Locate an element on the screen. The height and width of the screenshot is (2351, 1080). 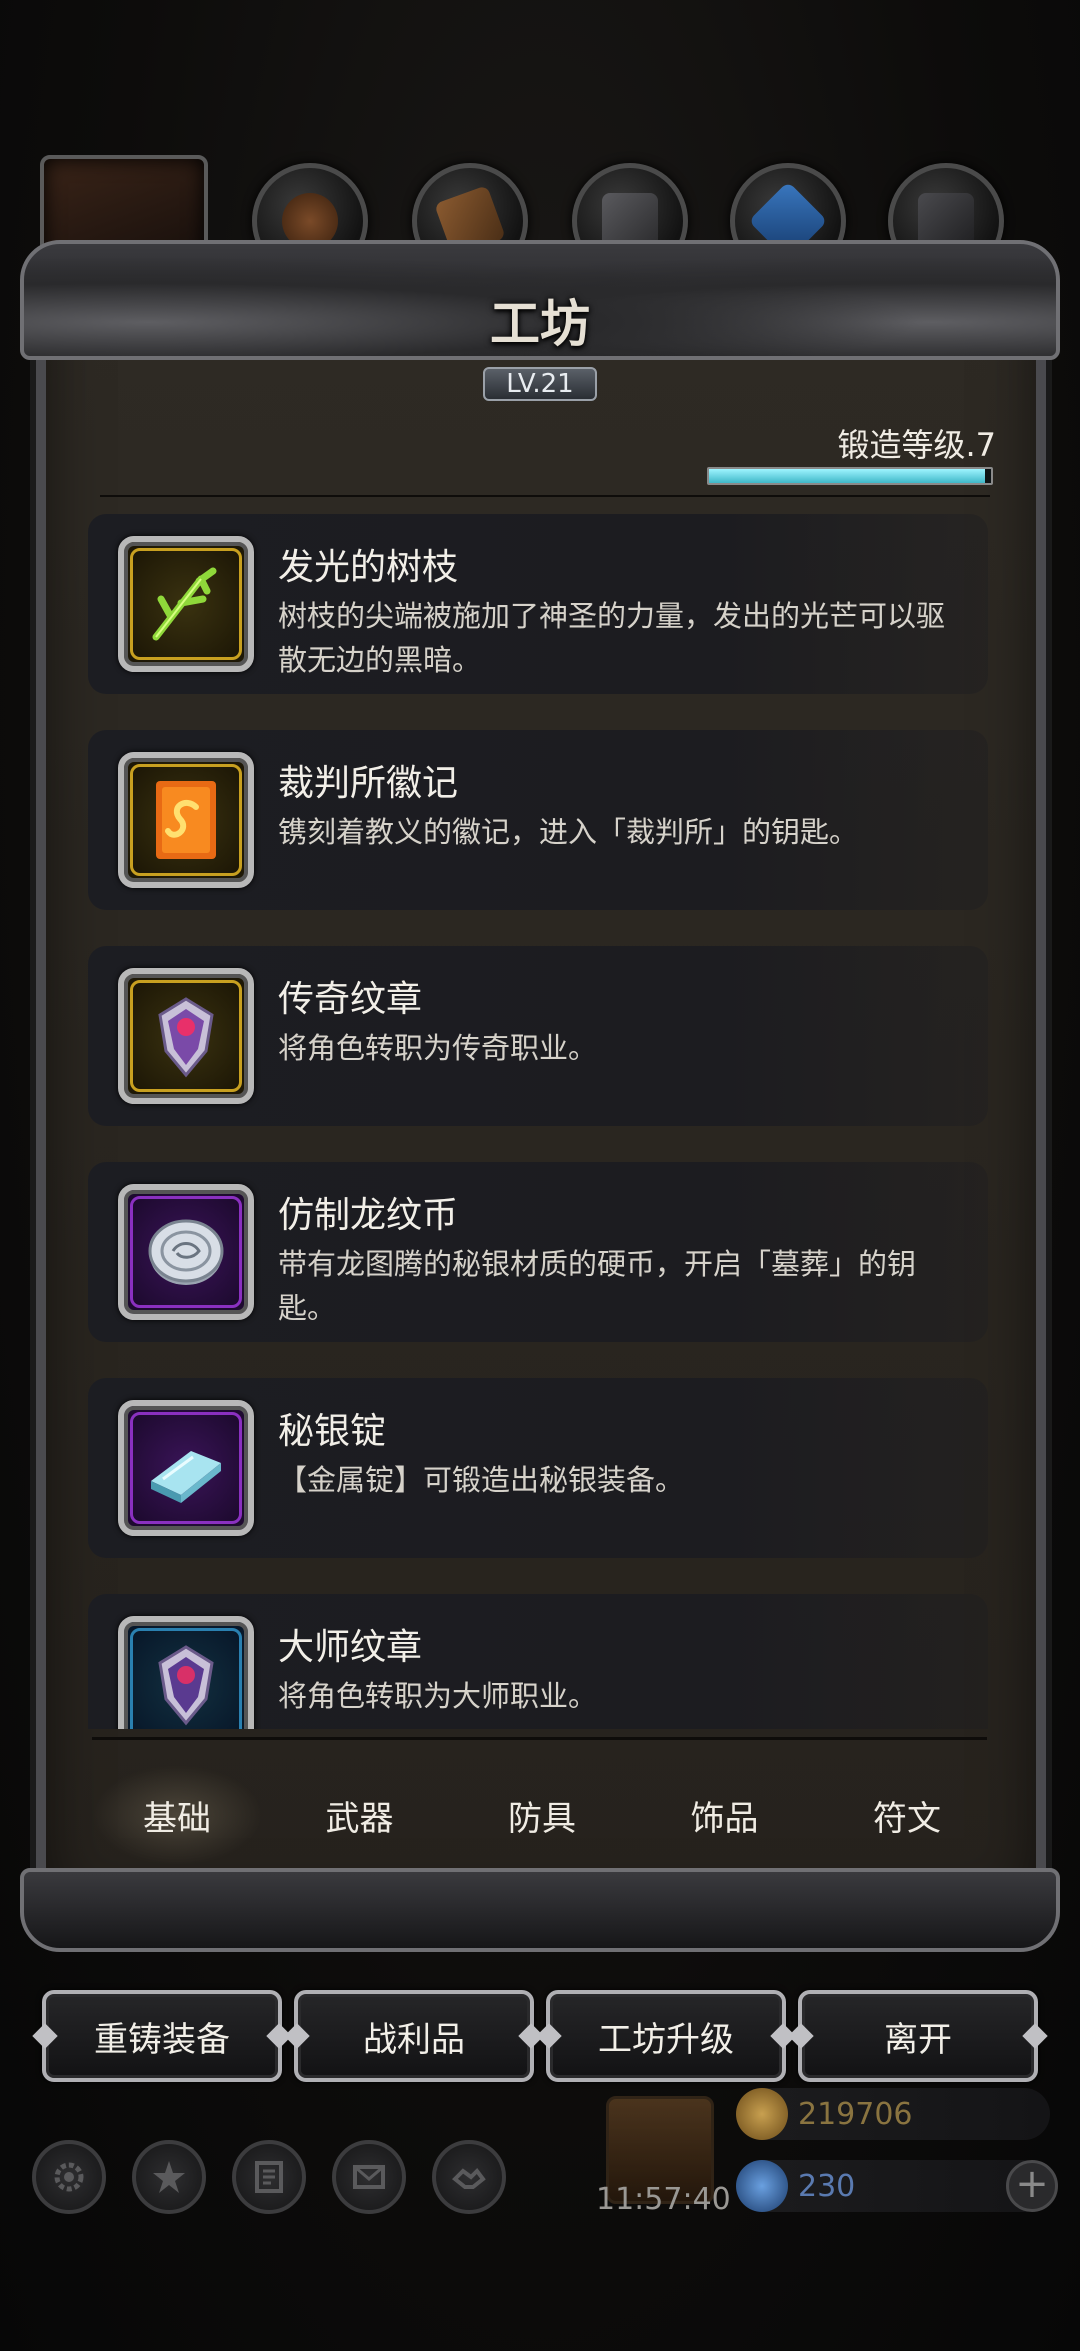
item-name: 大师纹章 is located at coordinates (350, 1647).